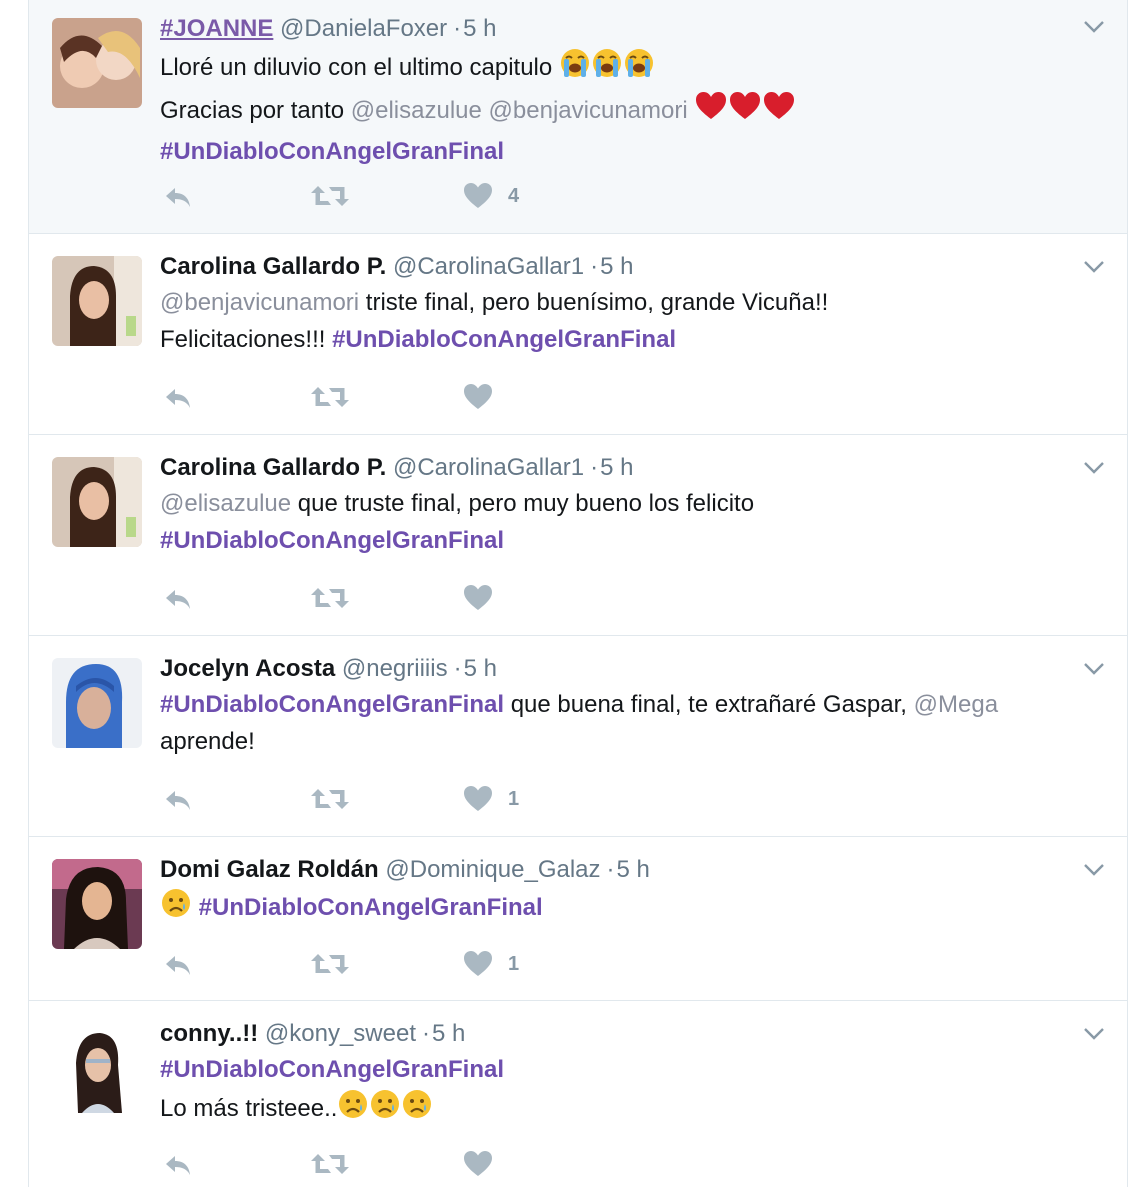 Image resolution: width=1140 pixels, height=1187 pixels. I want to click on user-handle: @Dominique_Galaz, so click(492, 869).